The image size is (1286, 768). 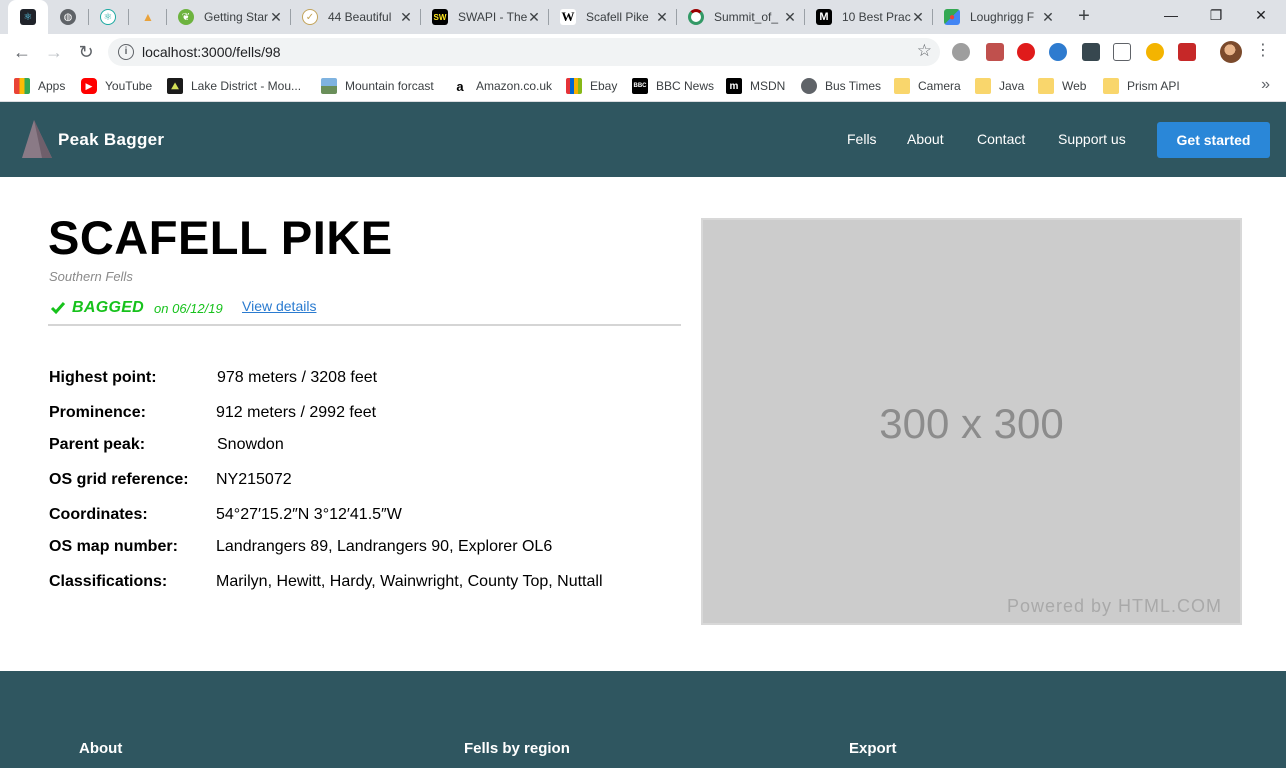 I want to click on ebay-icon, so click(x=574, y=86).